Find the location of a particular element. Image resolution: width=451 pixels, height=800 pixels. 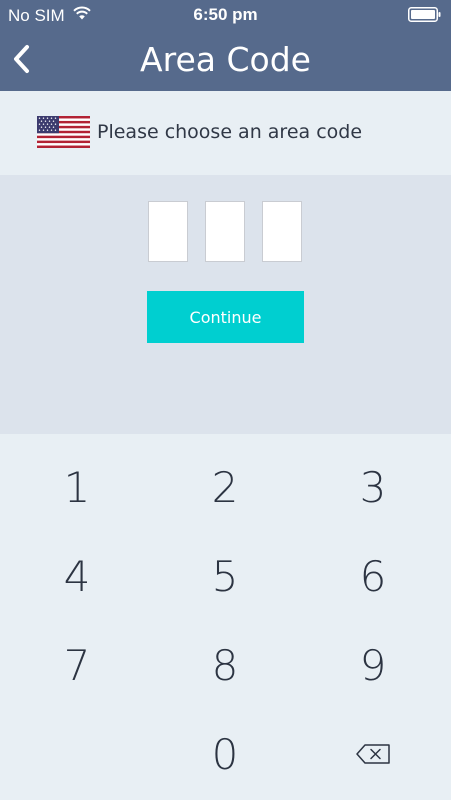

key-1: 1 is located at coordinates (77, 487).